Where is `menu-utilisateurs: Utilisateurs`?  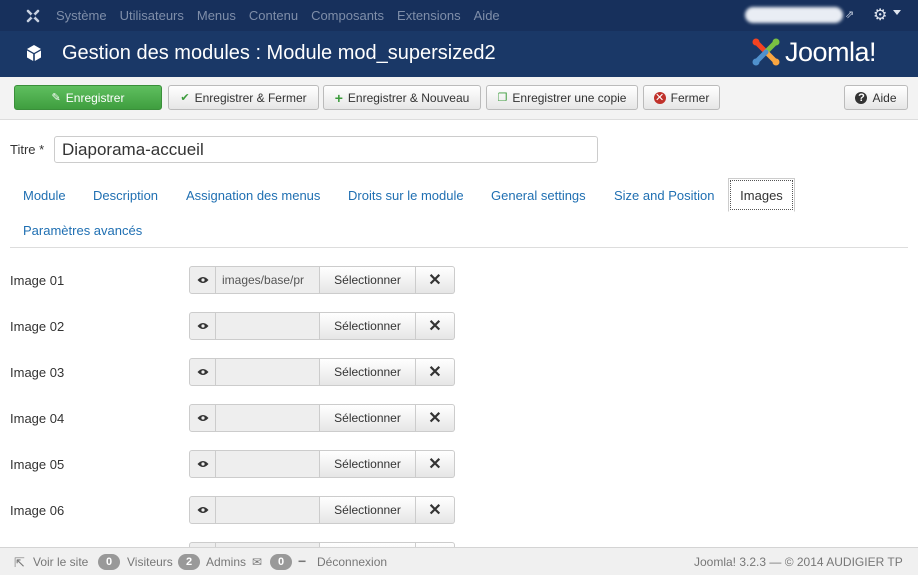
menu-utilisateurs: Utilisateurs is located at coordinates (152, 15).